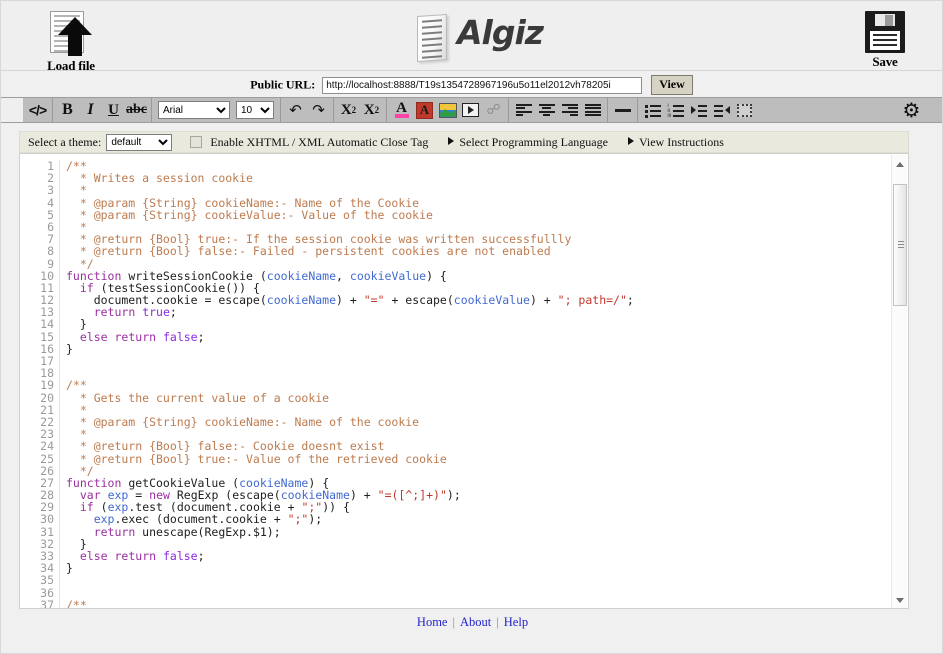 This screenshot has width=943, height=654. Describe the element at coordinates (90, 110) in the screenshot. I see `italic-icon: I` at that location.